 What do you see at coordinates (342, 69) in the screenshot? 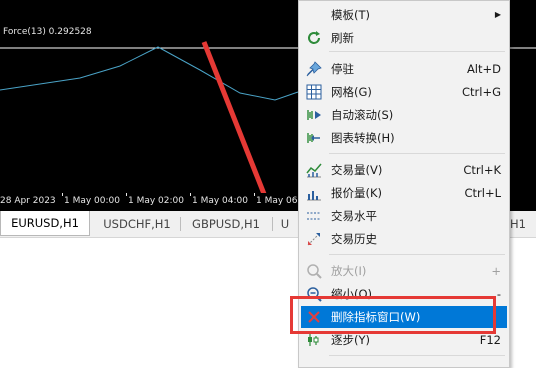
I see `menu-item-label: 停驻` at bounding box center [342, 69].